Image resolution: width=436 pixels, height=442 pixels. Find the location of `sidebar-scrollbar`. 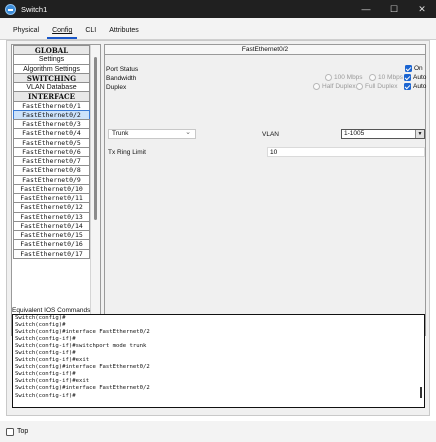

sidebar-scrollbar is located at coordinates (95, 190).